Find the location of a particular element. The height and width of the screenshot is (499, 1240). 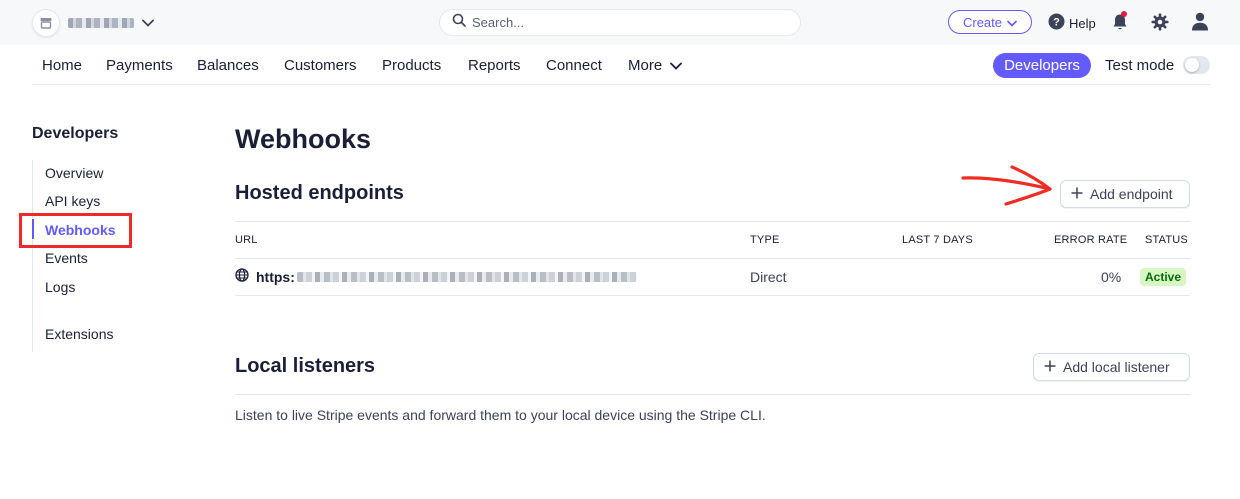

sidebar-item-logs: Logs is located at coordinates (60, 287).